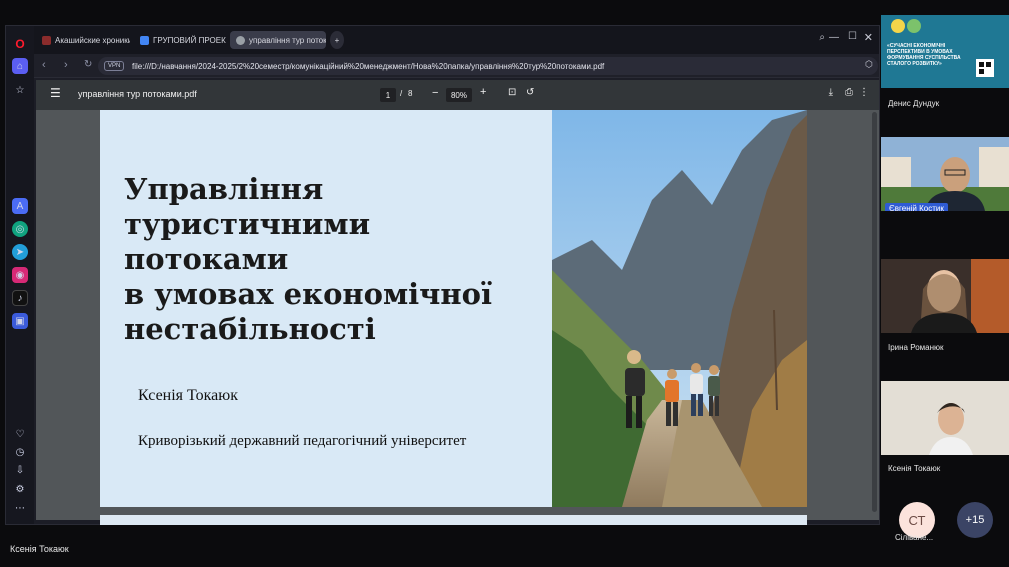 Image resolution: width=1009 pixels, height=567 pixels. What do you see at coordinates (46, 40) in the screenshot?
I see `tab-favicon-icon` at bounding box center [46, 40].